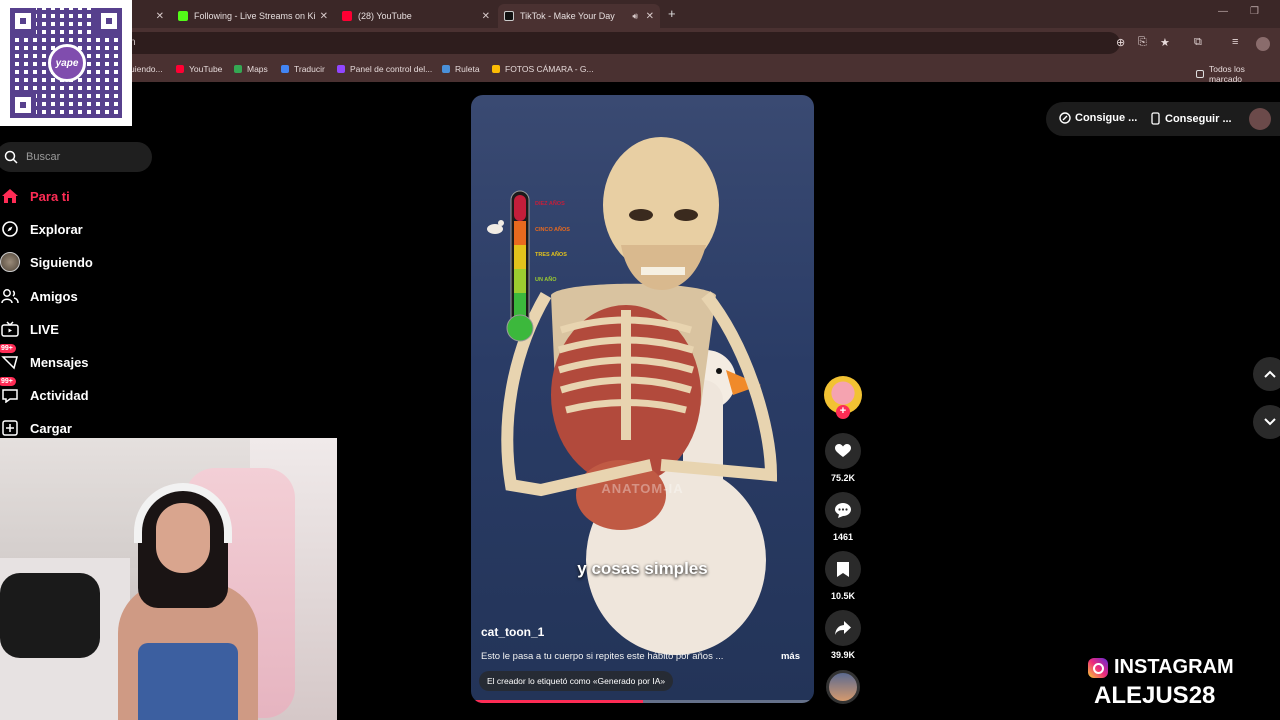  Describe the element at coordinates (550, 204) in the screenshot. I see `thermometer-label: DIEZ AÑOS` at that location.